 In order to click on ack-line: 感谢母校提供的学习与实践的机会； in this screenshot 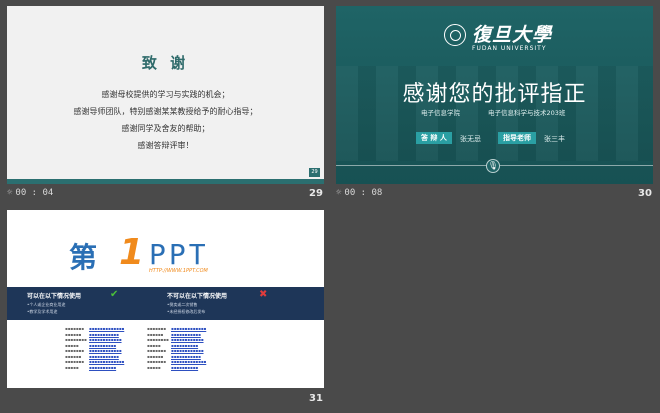, I will do `click(165, 94)`.